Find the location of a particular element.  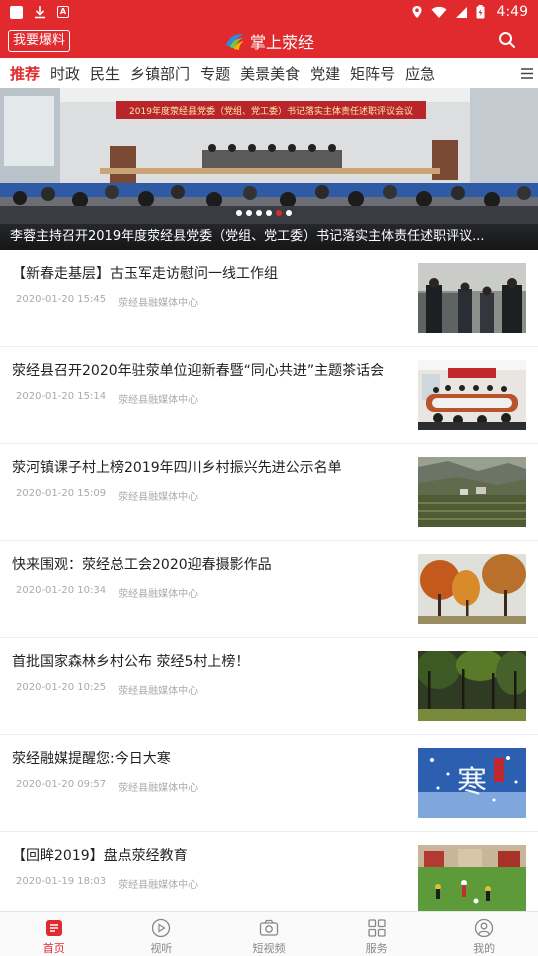

battery-icon is located at coordinates (480, 12).